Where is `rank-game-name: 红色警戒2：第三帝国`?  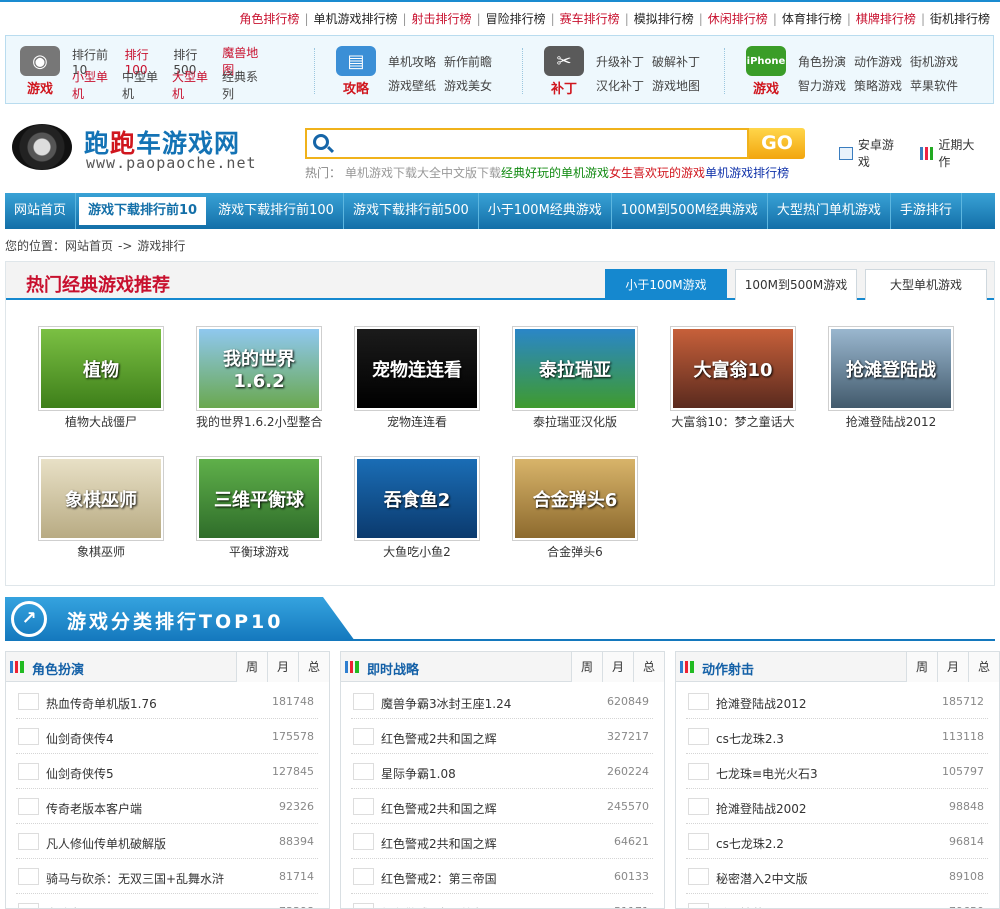 rank-game-name: 红色警戒2：第三帝国 is located at coordinates (439, 878).